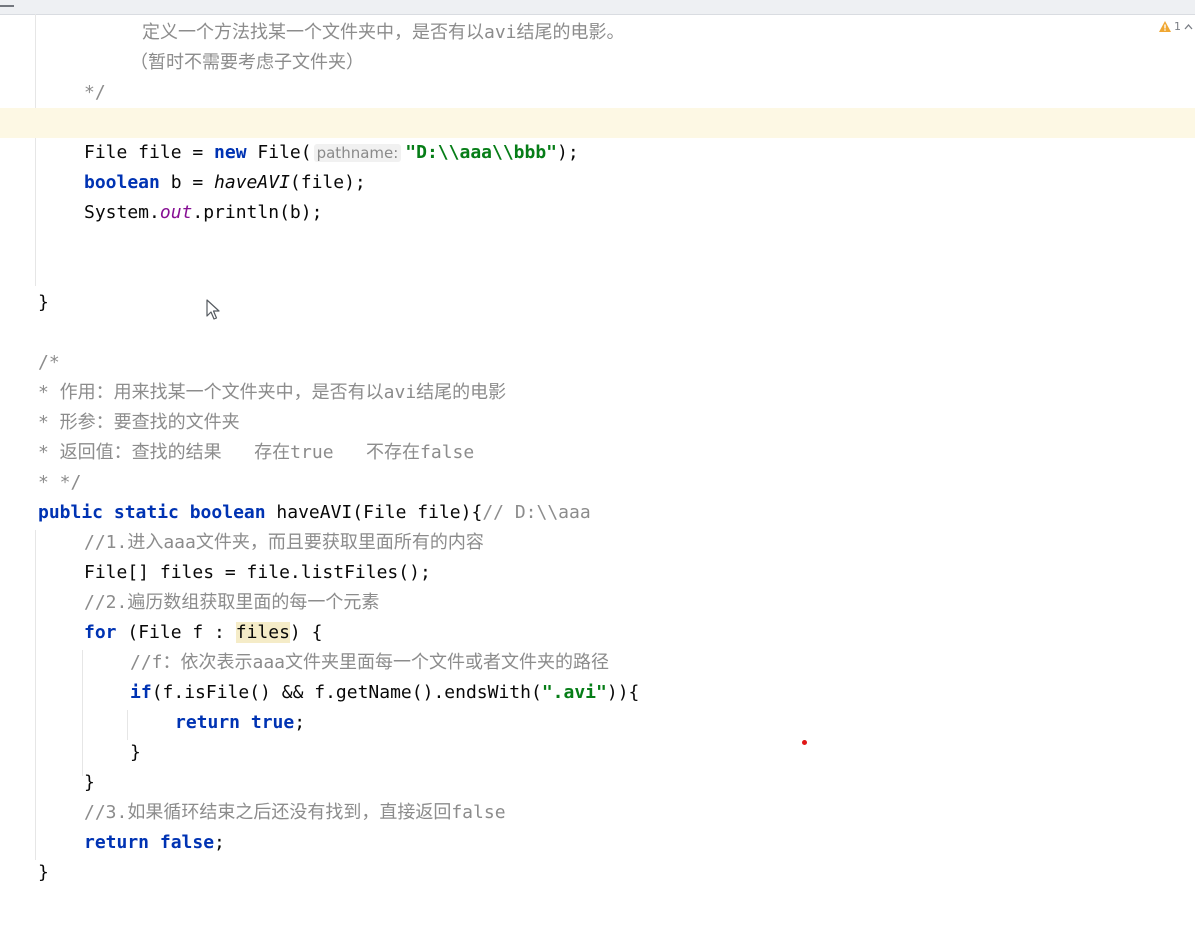  What do you see at coordinates (95, 92) in the screenshot?
I see `doc-comment-end: */` at bounding box center [95, 92].